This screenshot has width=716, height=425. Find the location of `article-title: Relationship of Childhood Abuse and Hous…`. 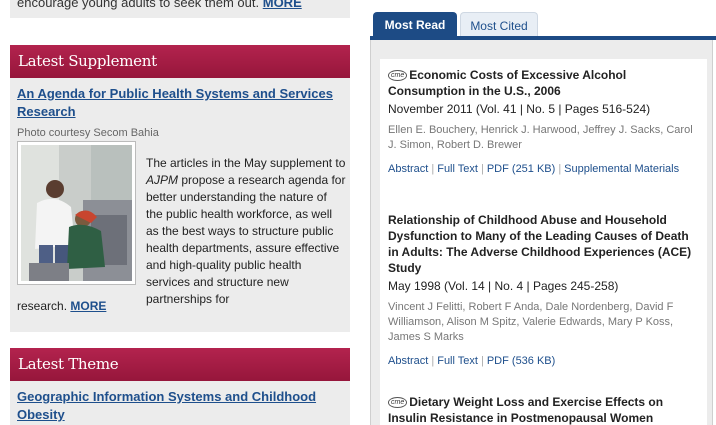

article-title: Relationship of Childhood Abuse and Hous… is located at coordinates (543, 244).